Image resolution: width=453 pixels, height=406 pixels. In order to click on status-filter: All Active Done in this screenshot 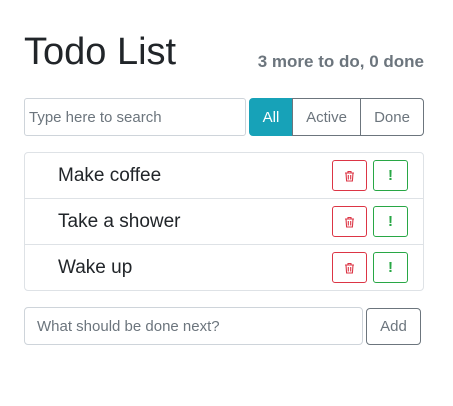, I will do `click(336, 117)`.